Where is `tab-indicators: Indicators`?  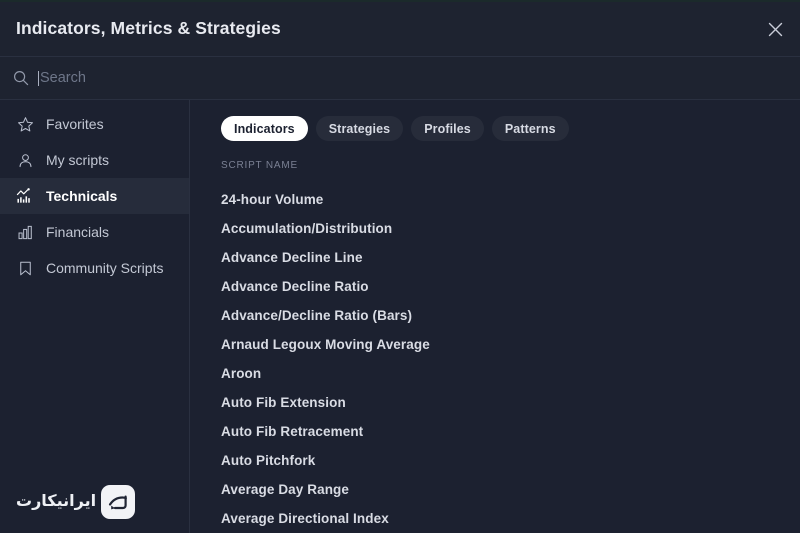
tab-indicators: Indicators is located at coordinates (264, 128).